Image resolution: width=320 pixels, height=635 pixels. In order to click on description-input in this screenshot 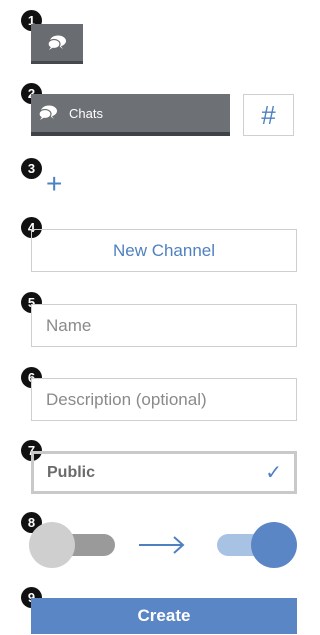, I will do `click(164, 399)`.